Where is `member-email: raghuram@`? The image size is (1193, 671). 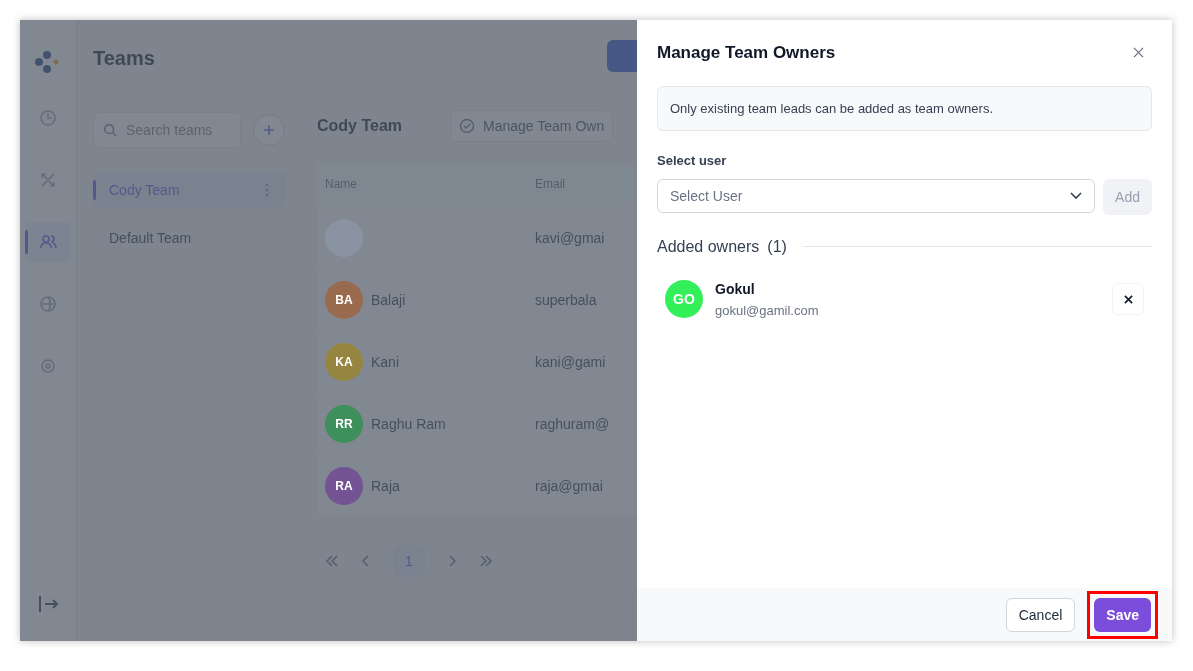
member-email: raghuram@ is located at coordinates (572, 424).